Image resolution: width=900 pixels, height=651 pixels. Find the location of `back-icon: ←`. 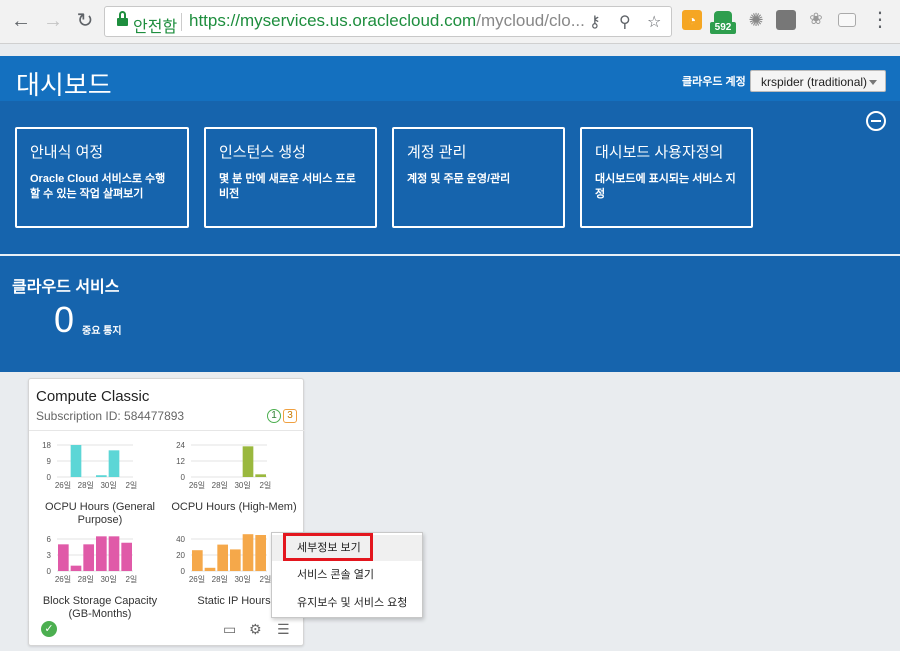

back-icon: ← is located at coordinates (21, 21).